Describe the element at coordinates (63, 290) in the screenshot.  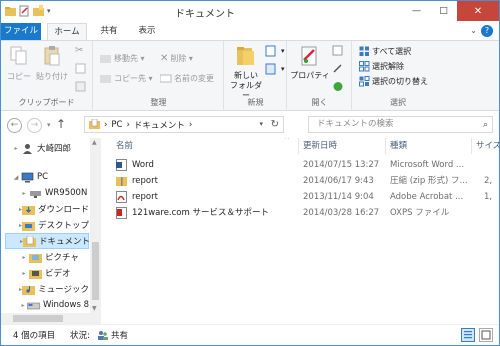
I see `nav-item-label: ミュージック` at that location.